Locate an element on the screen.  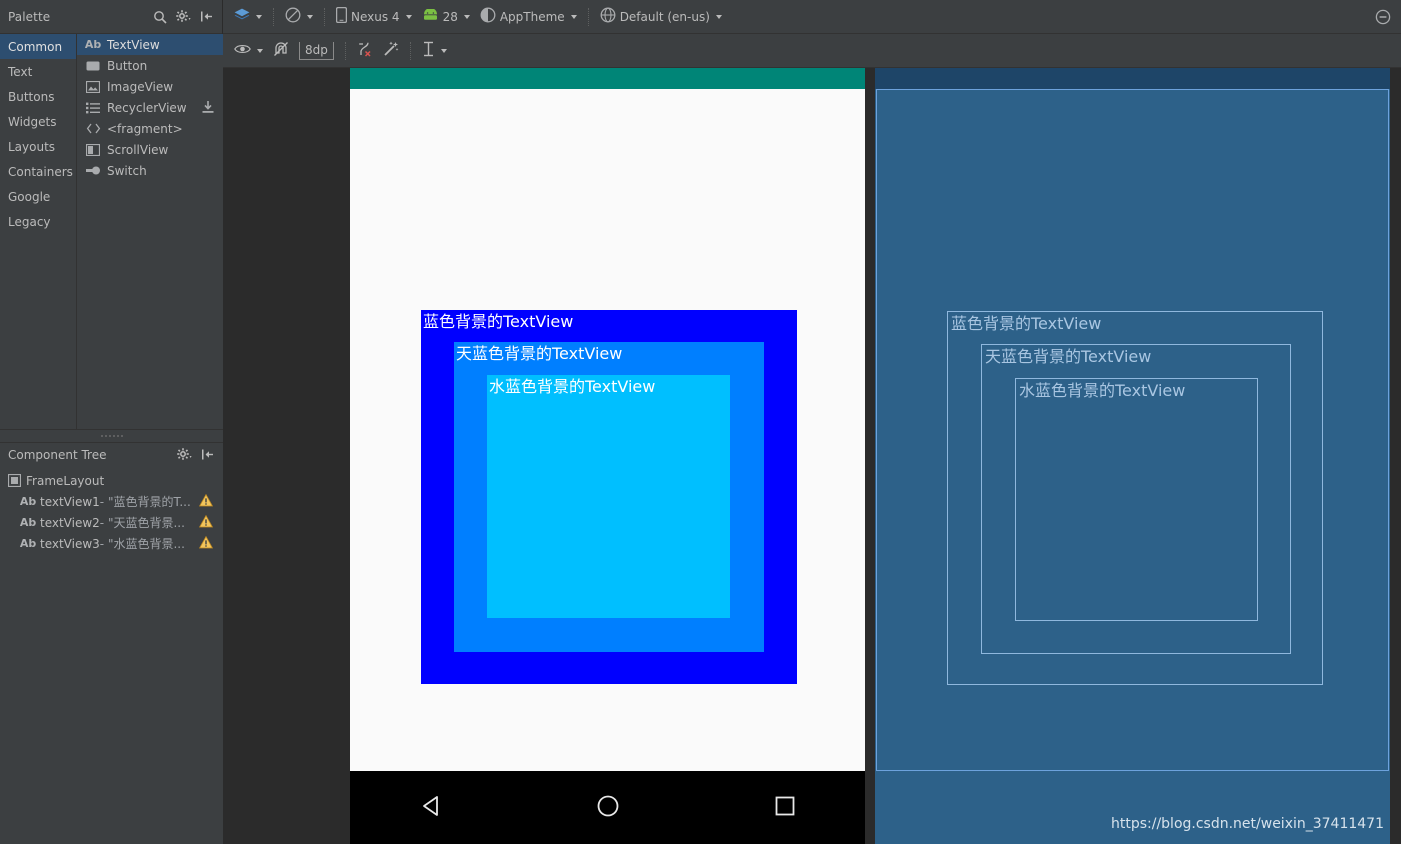
palette-category-text: Text is located at coordinates (38, 71).